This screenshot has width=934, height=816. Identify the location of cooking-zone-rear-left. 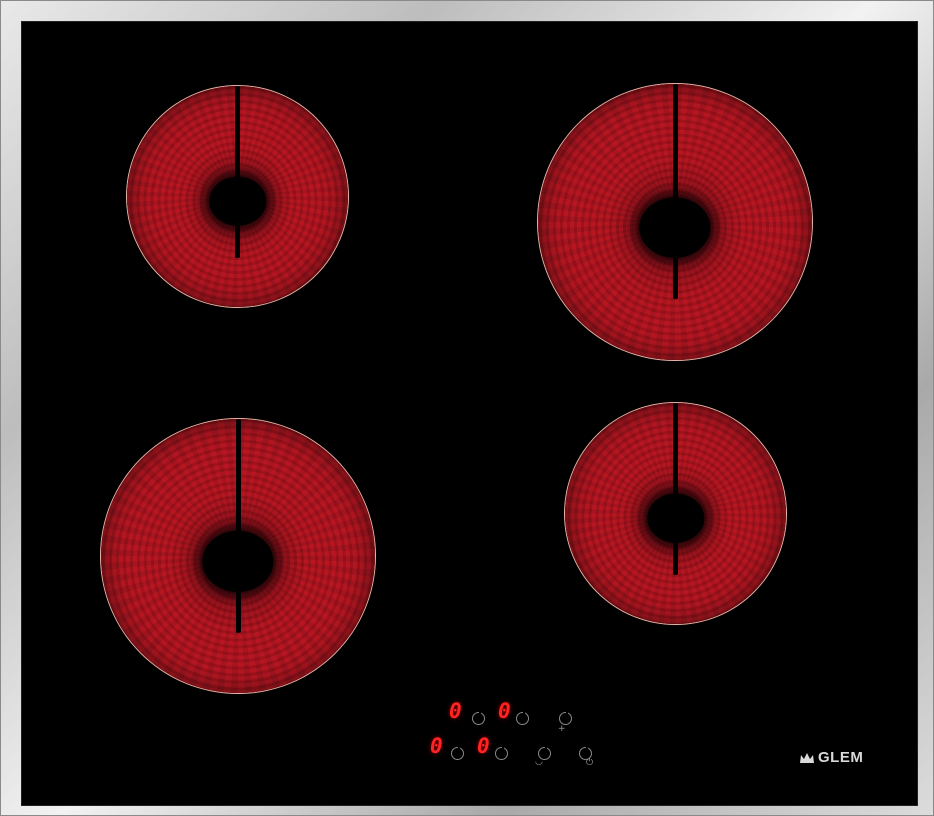
(237, 196).